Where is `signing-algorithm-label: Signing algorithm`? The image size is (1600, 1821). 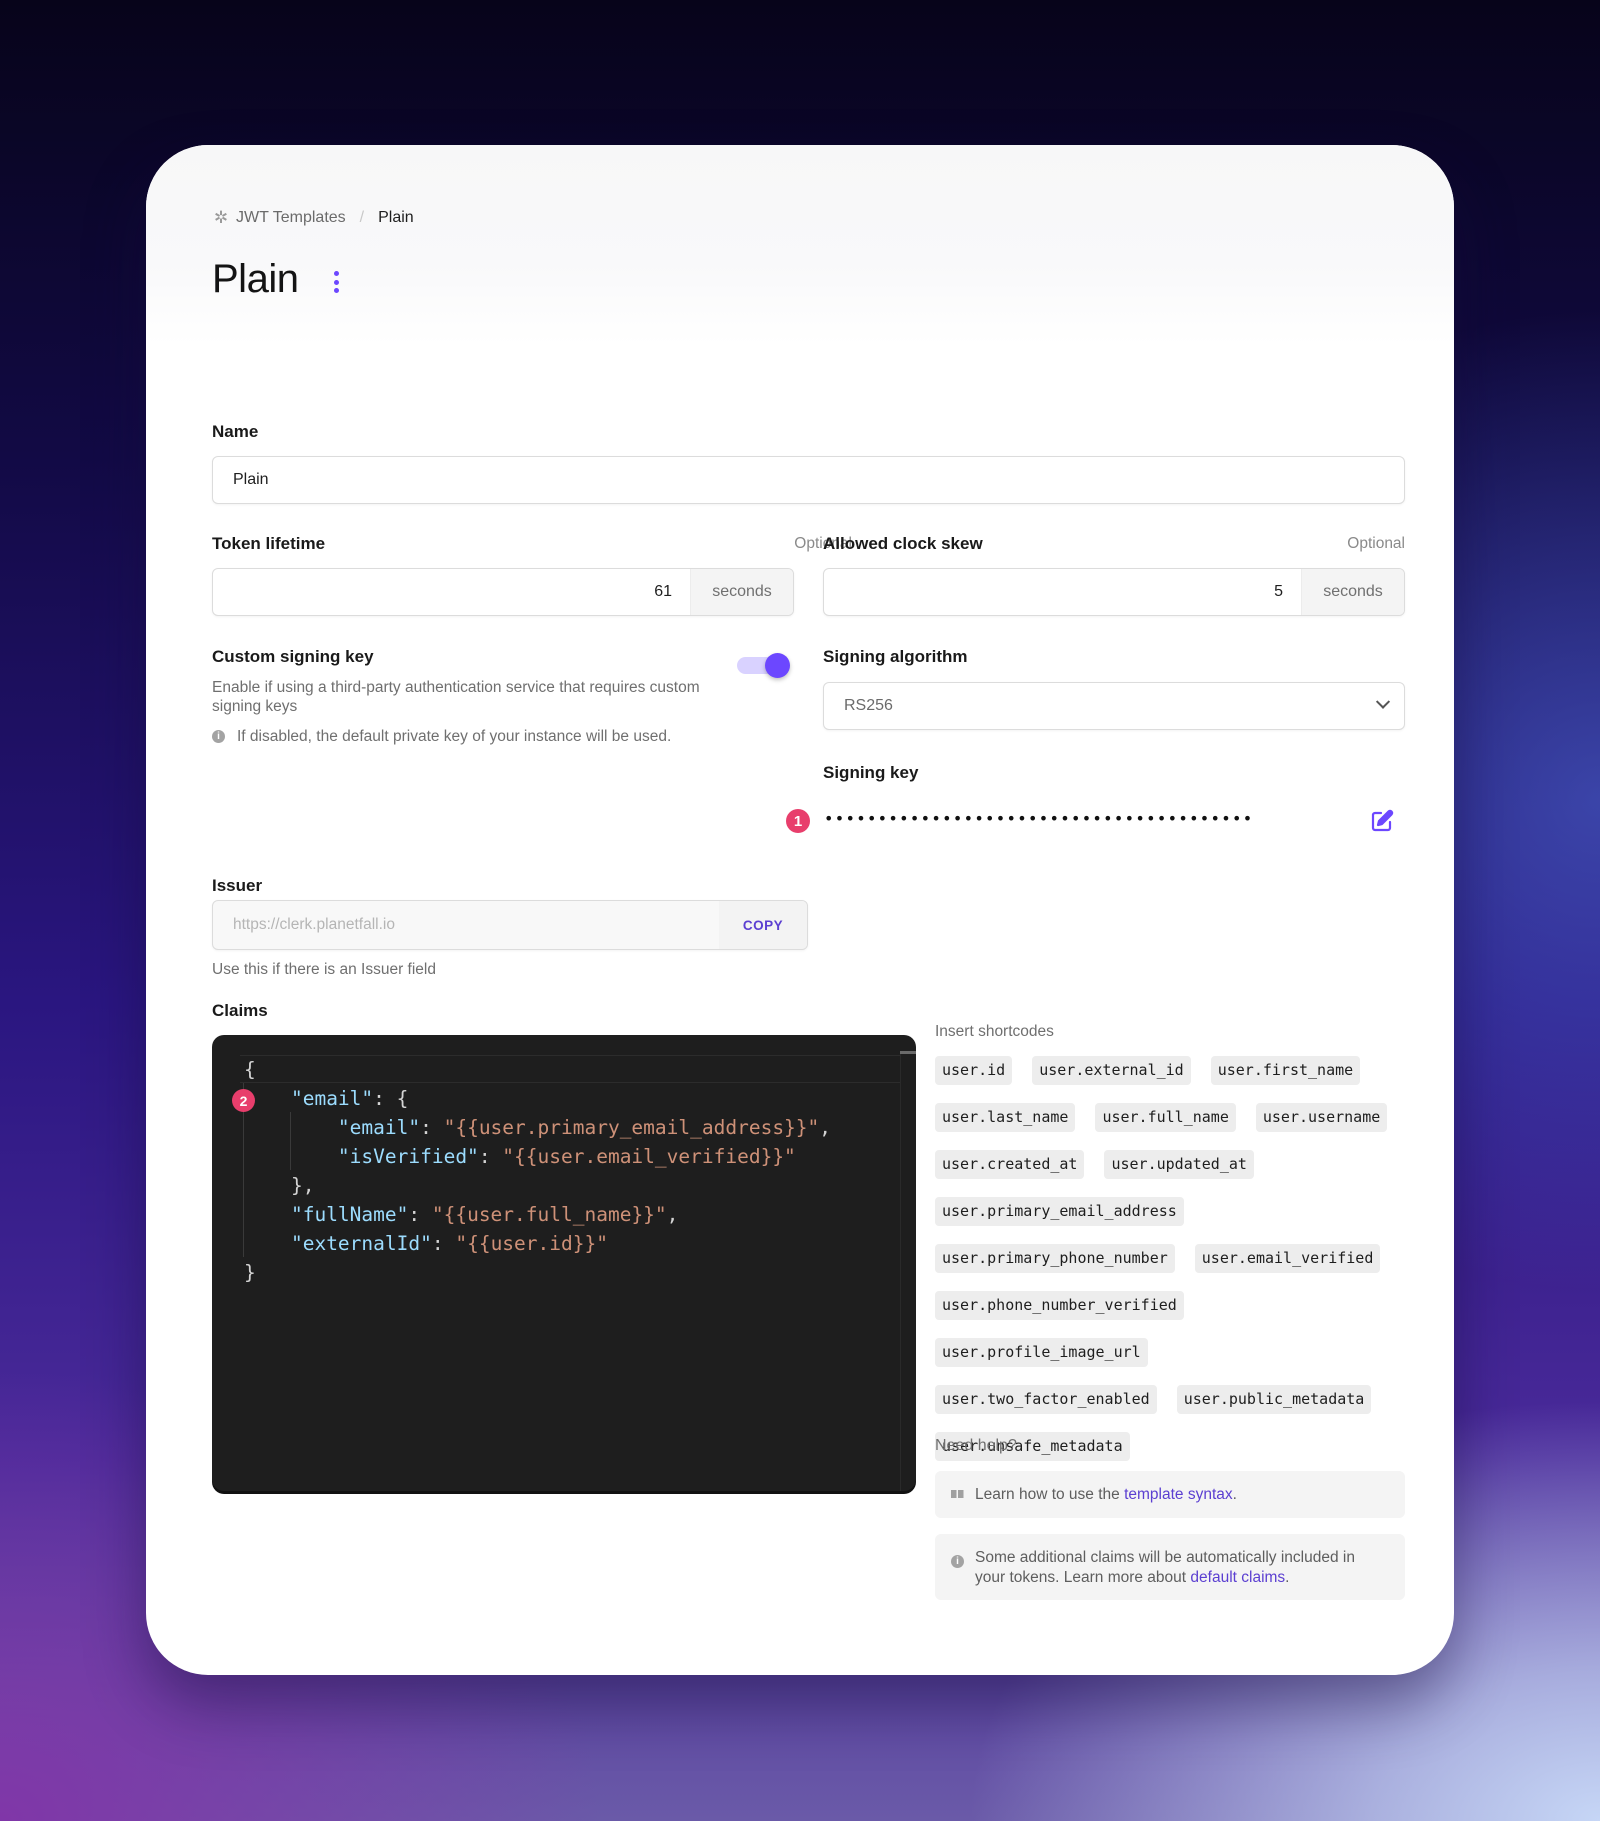
signing-algorithm-label: Signing algorithm is located at coordinates (895, 656).